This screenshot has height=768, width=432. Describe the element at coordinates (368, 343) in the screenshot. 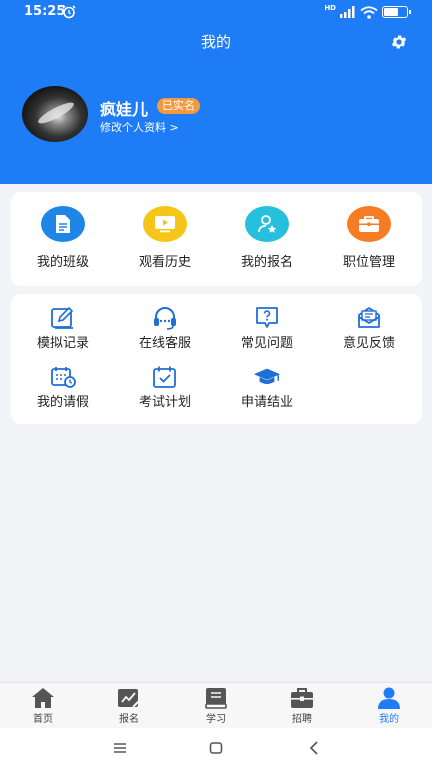

I see `tool-label: 意见反馈` at that location.